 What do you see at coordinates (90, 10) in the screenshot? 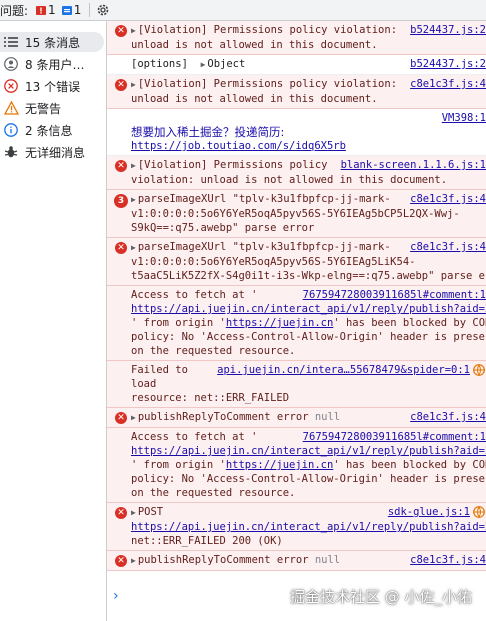
I see `toolbar-divider` at bounding box center [90, 10].